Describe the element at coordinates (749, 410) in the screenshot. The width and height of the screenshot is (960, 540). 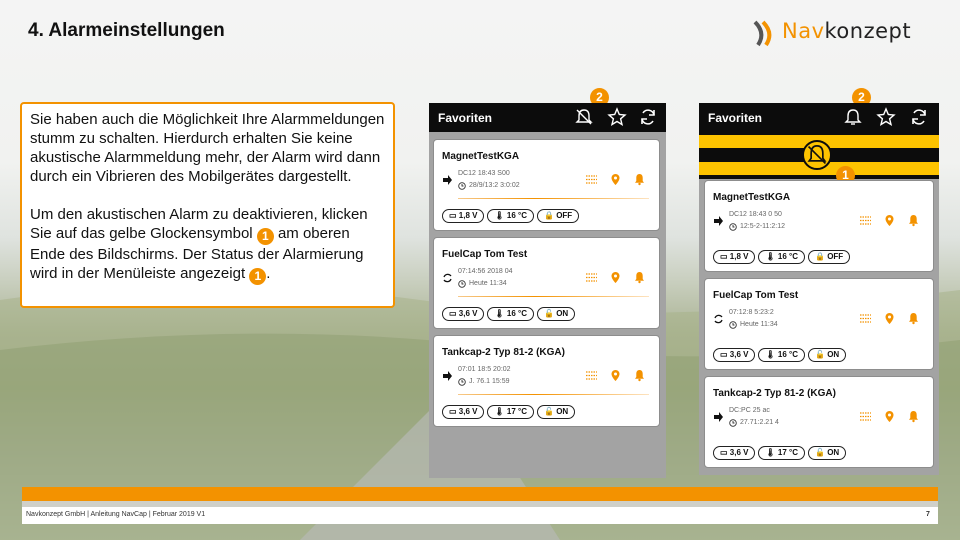
I see `card-id-line: DC:PC 25 ac` at that location.